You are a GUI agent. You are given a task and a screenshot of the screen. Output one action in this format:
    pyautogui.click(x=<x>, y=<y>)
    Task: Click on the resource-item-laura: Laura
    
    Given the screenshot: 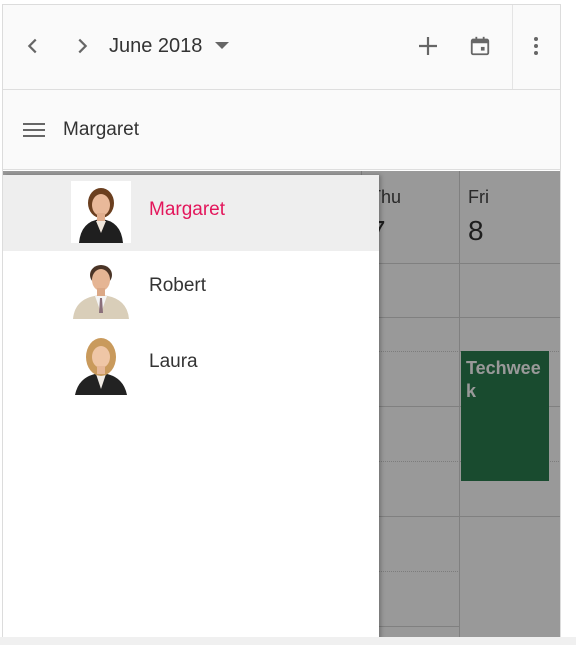 What is the action you would take?
    pyautogui.click(x=191, y=365)
    